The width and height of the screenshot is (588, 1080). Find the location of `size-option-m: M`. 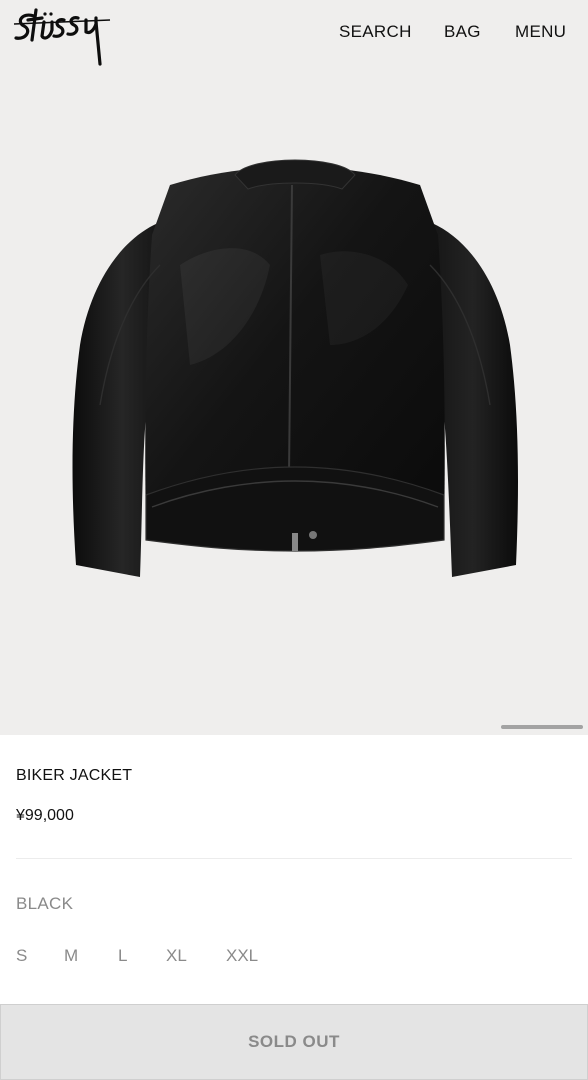

size-option-m: M is located at coordinates (71, 956).